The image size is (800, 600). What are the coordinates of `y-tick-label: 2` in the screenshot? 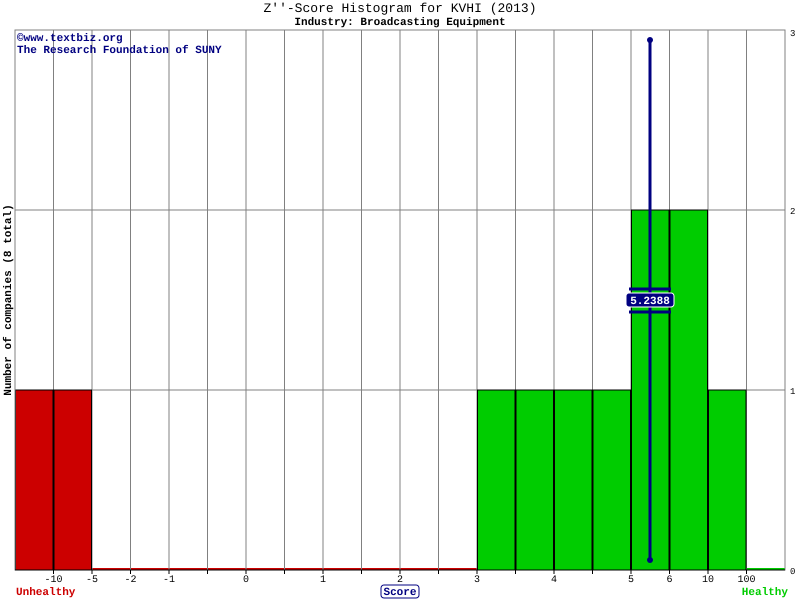 It's located at (793, 212).